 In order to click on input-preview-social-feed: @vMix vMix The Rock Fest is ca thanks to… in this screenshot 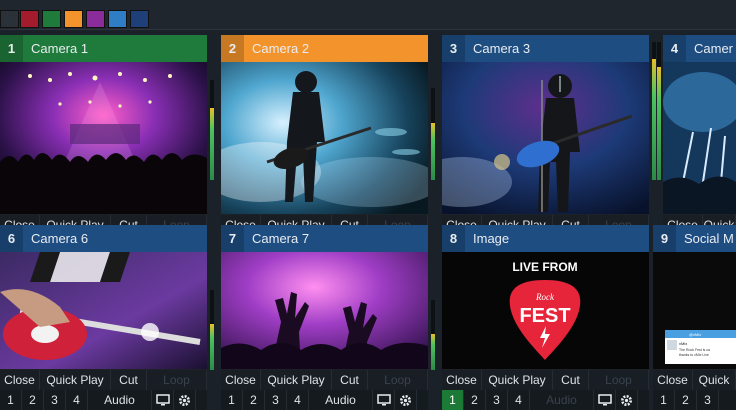, I will do `click(694, 310)`.